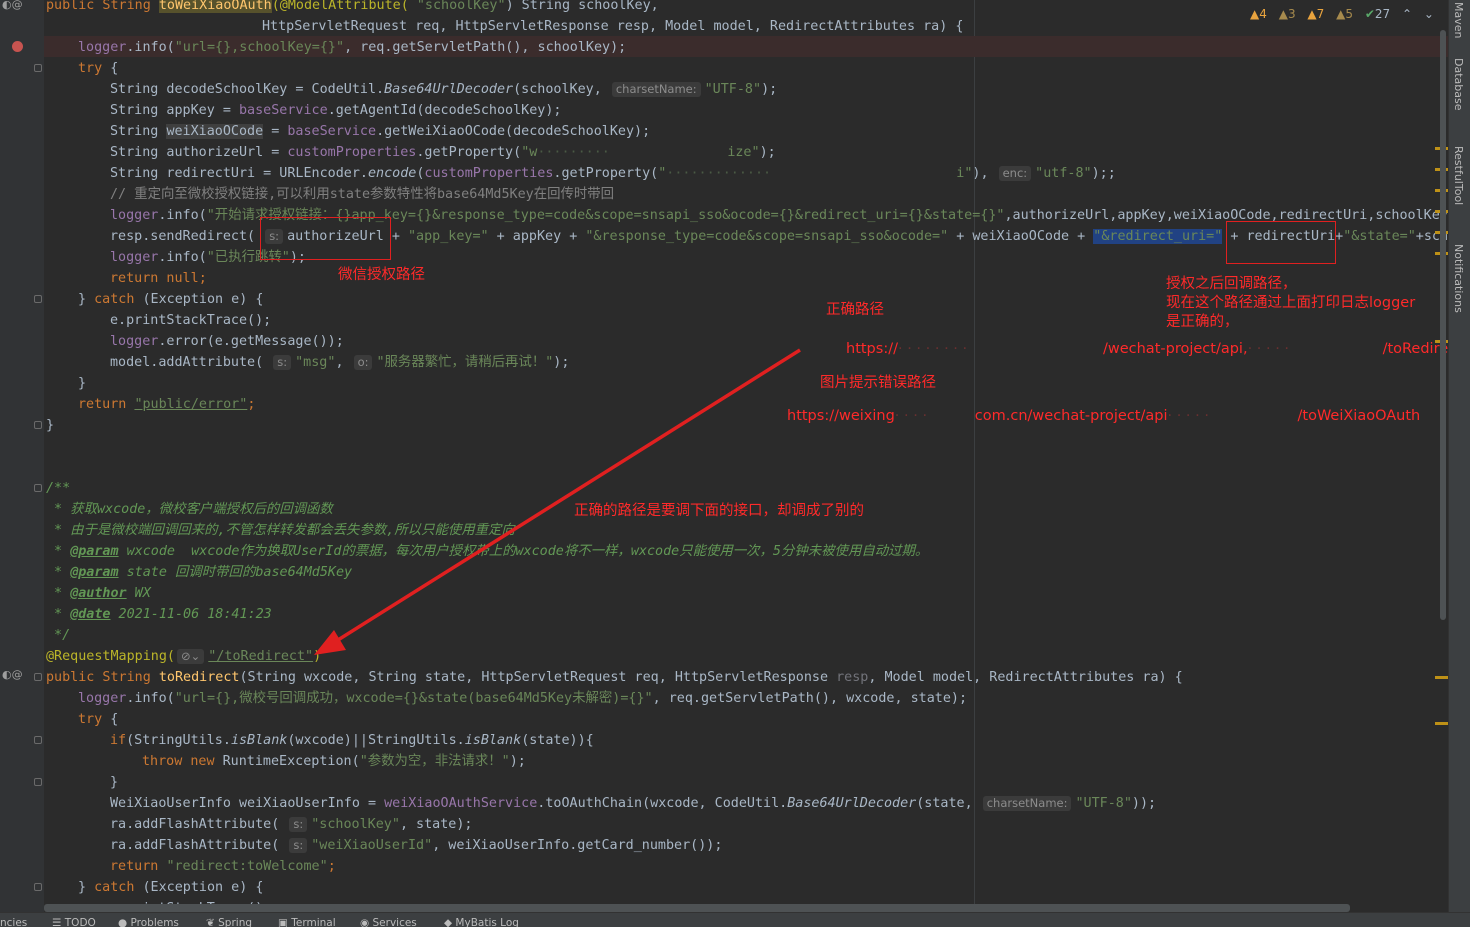  What do you see at coordinates (1443, 325) in the screenshot?
I see `vertical-scrollbar` at bounding box center [1443, 325].